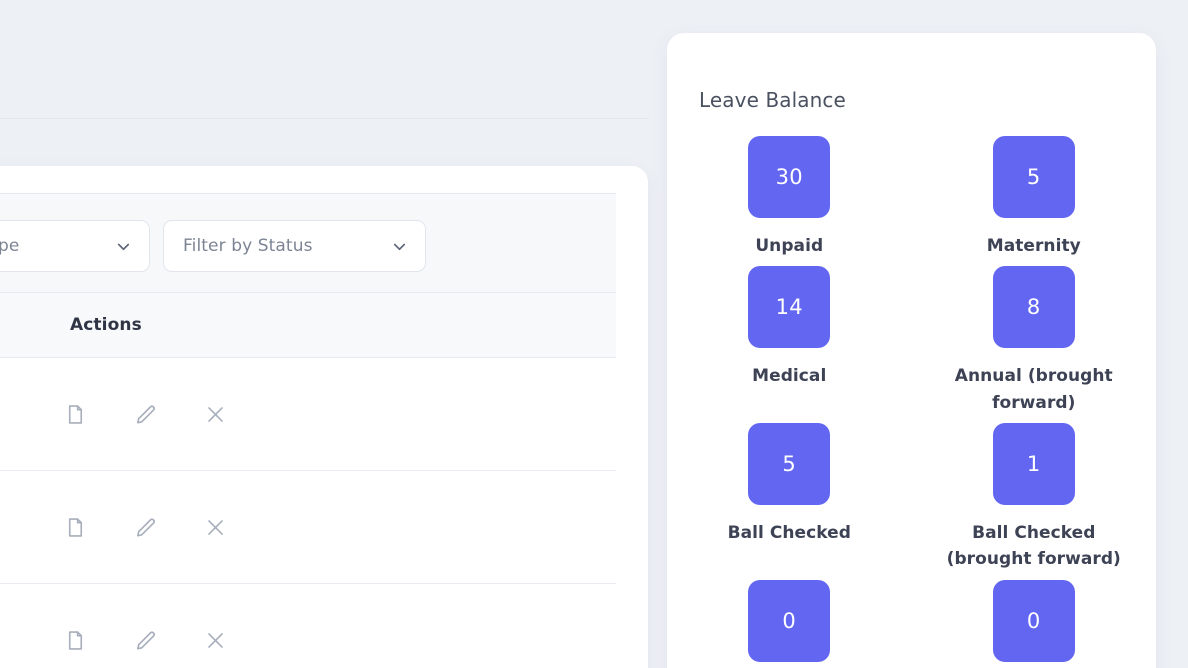 The height and width of the screenshot is (668, 1188). Describe the element at coordinates (1033, 464) in the screenshot. I see `leave-balance-value: 1` at that location.